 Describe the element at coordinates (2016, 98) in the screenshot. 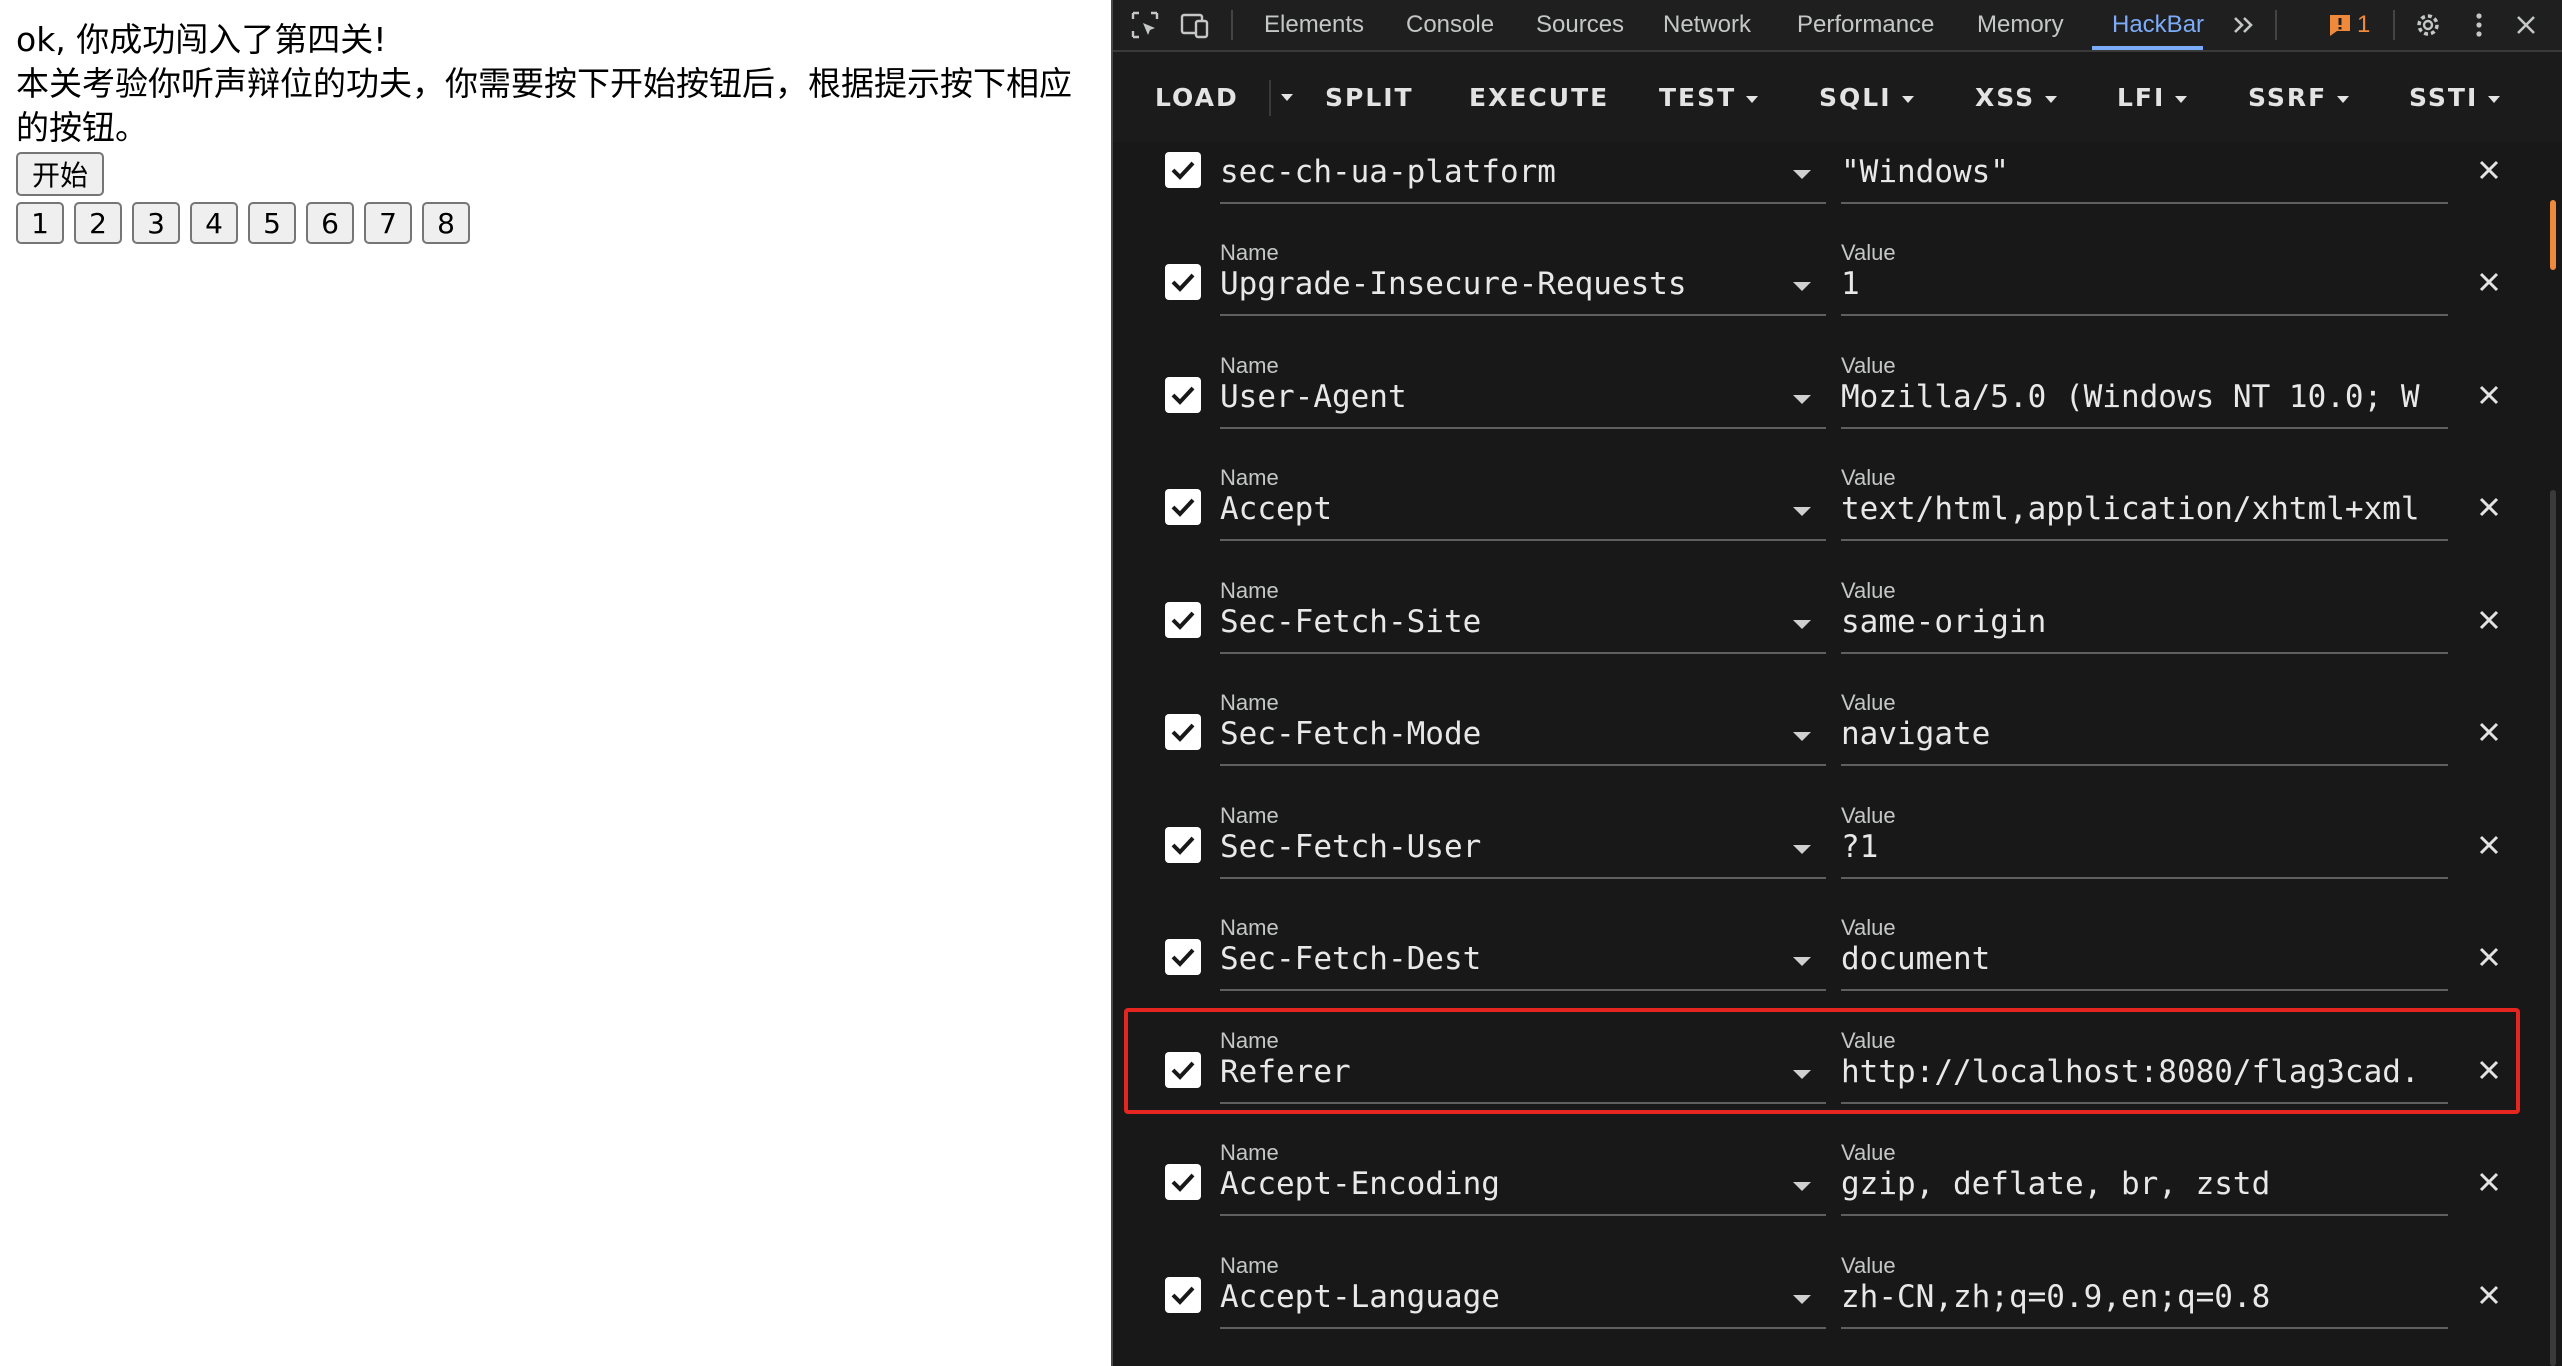

I see `xss-menu-button: XSS` at that location.